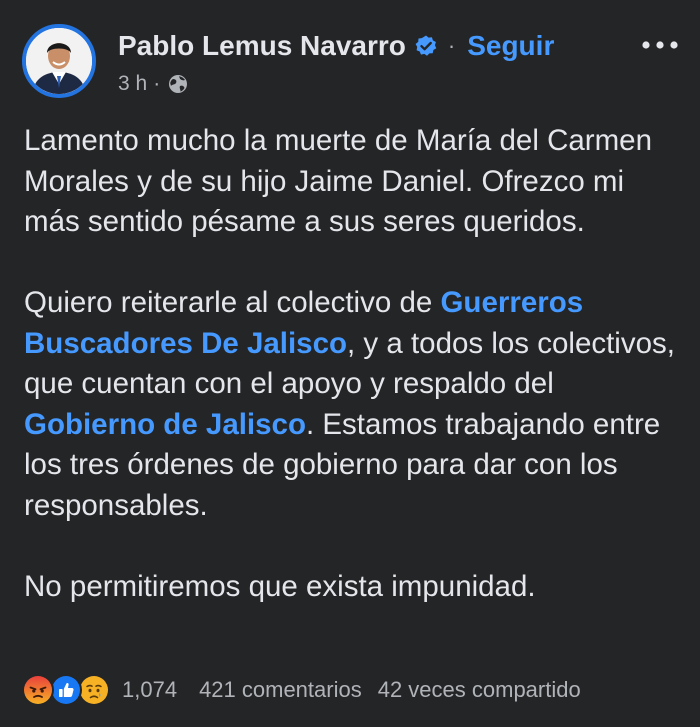 Image resolution: width=700 pixels, height=727 pixels. I want to click on post-paragraph-3: No permitiremos que exista impunidad., so click(280, 586).